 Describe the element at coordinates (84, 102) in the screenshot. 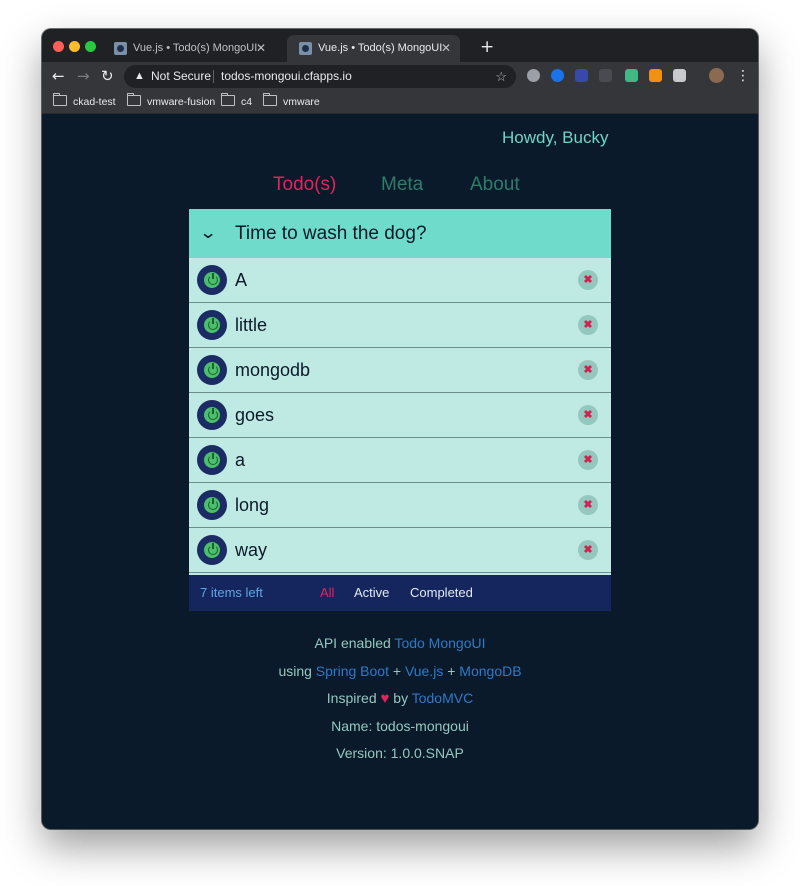

I see `bookmark-folder-ckad-test: ckad-test` at that location.